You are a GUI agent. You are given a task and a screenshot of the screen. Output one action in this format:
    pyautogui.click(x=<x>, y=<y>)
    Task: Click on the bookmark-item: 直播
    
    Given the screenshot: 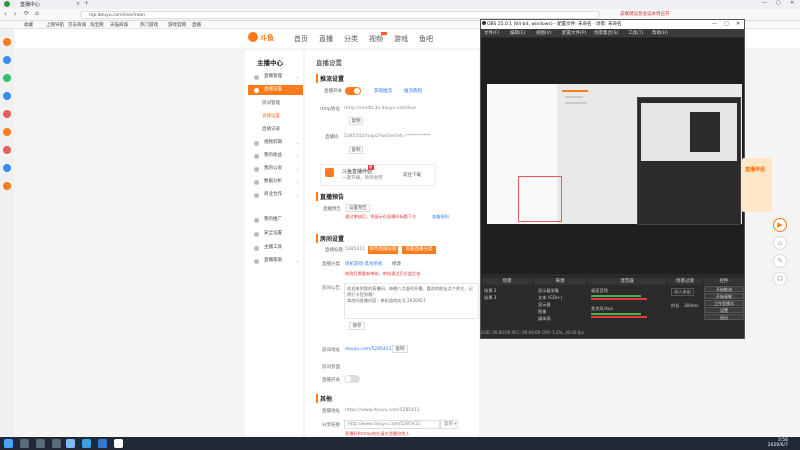 What is the action you would take?
    pyautogui.click(x=196, y=25)
    